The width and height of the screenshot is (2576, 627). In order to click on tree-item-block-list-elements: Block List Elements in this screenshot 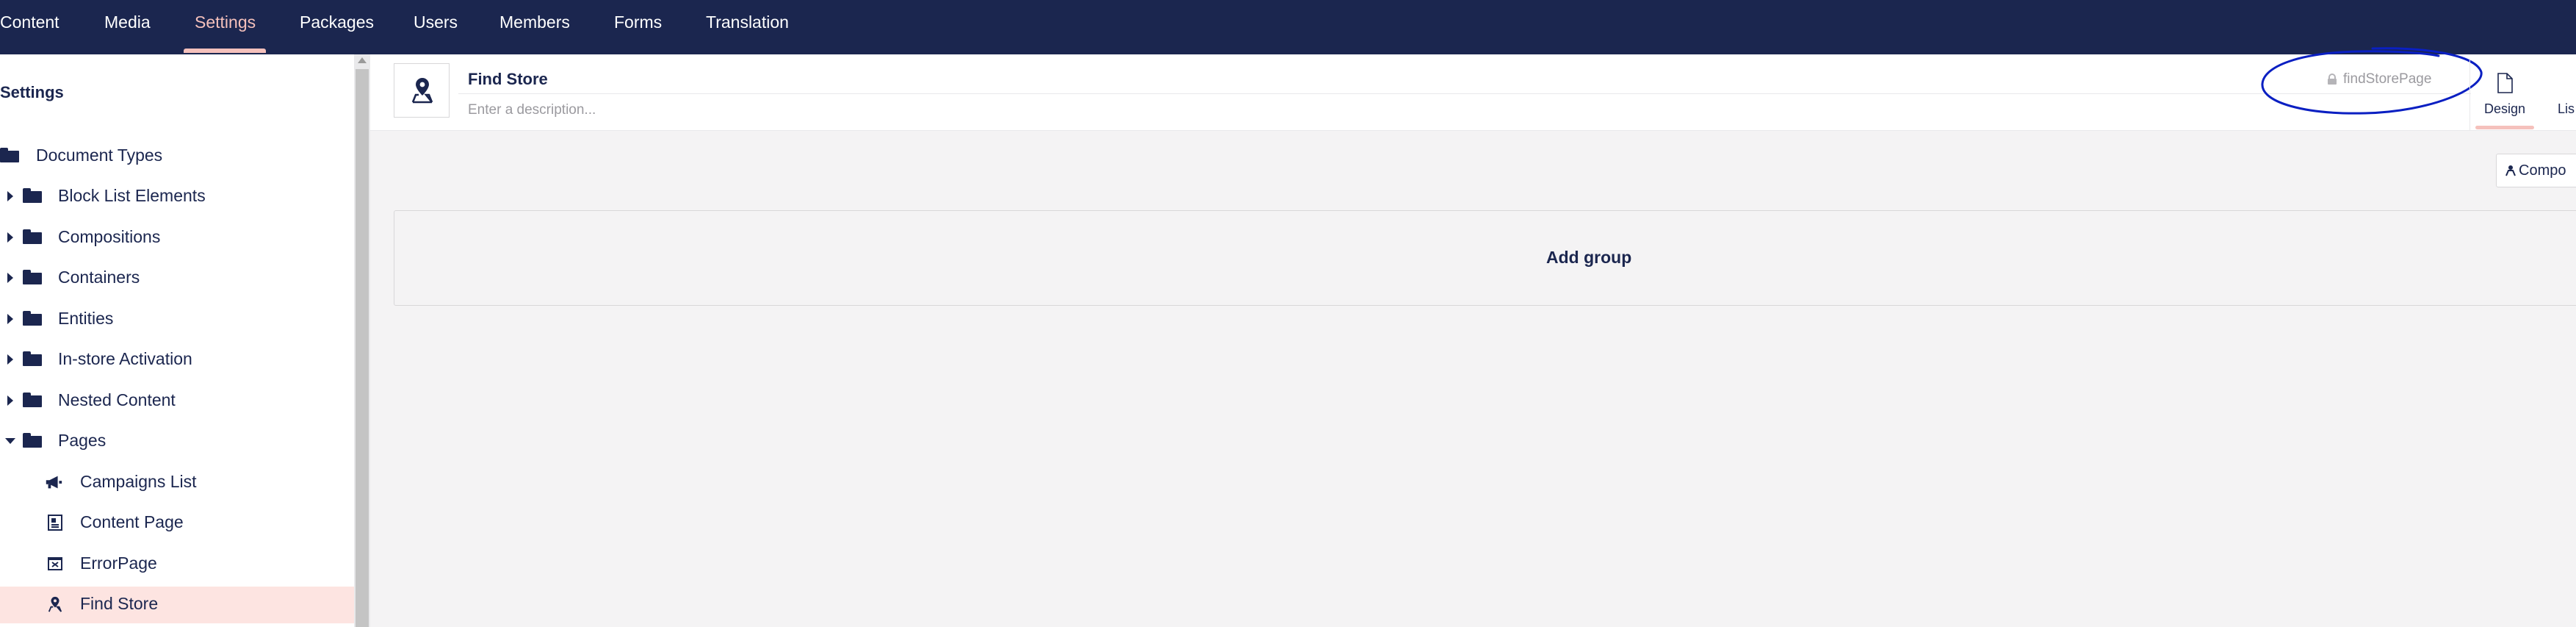, I will do `click(177, 197)`.